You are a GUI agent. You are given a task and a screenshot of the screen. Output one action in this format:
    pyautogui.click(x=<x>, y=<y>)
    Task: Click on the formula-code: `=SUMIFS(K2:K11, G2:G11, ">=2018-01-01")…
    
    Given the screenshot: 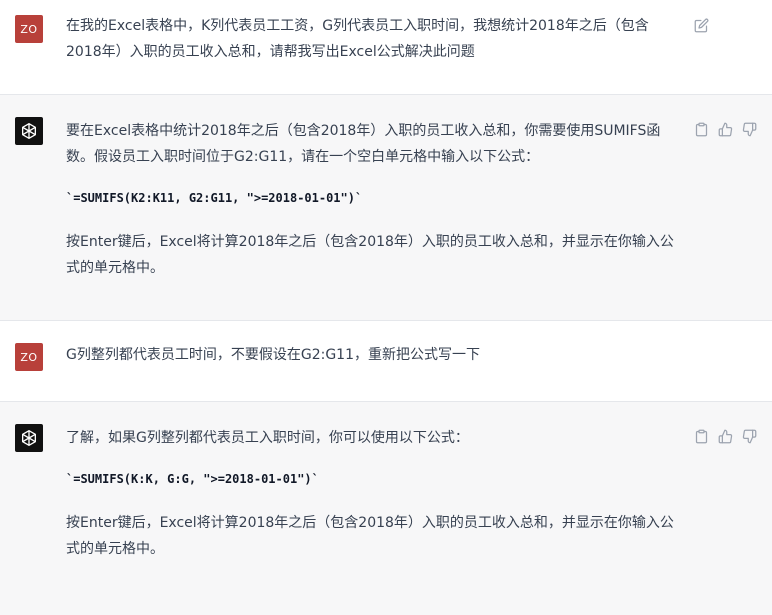 What is the action you would take?
    pyautogui.click(x=214, y=198)
    